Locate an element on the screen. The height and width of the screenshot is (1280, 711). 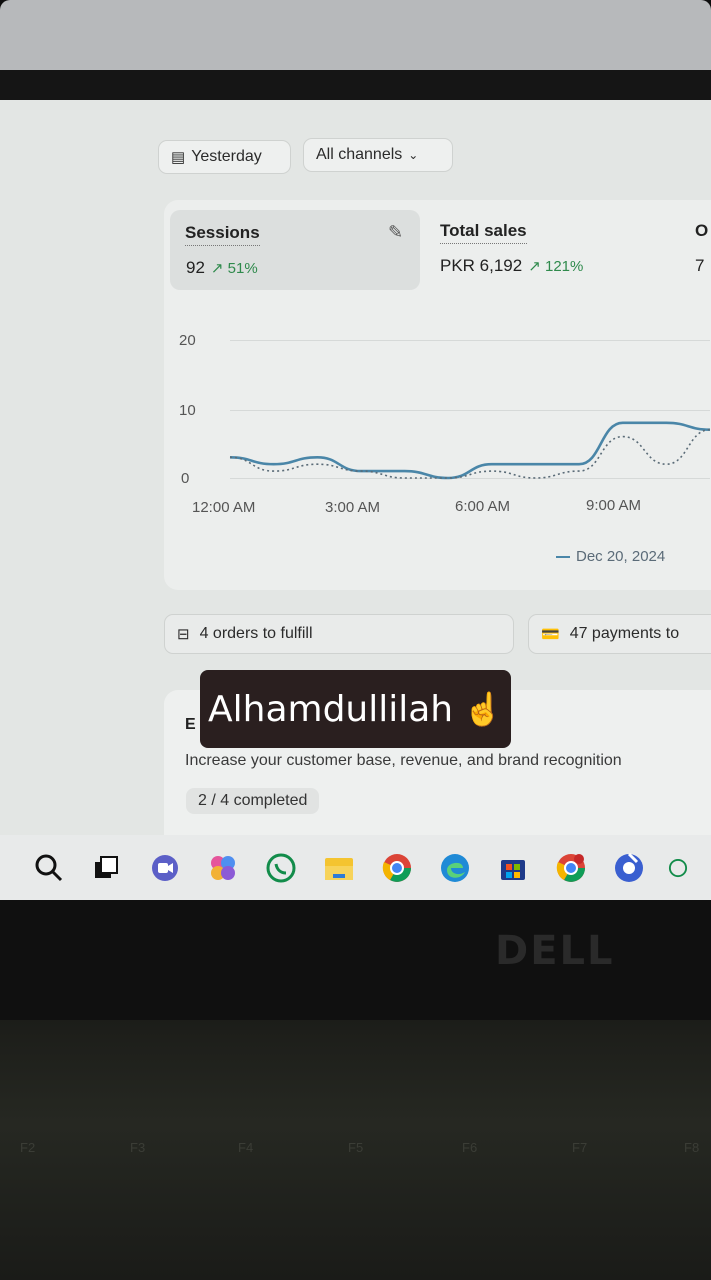
keyboard-key: F8 is located at coordinates (692, 1147).